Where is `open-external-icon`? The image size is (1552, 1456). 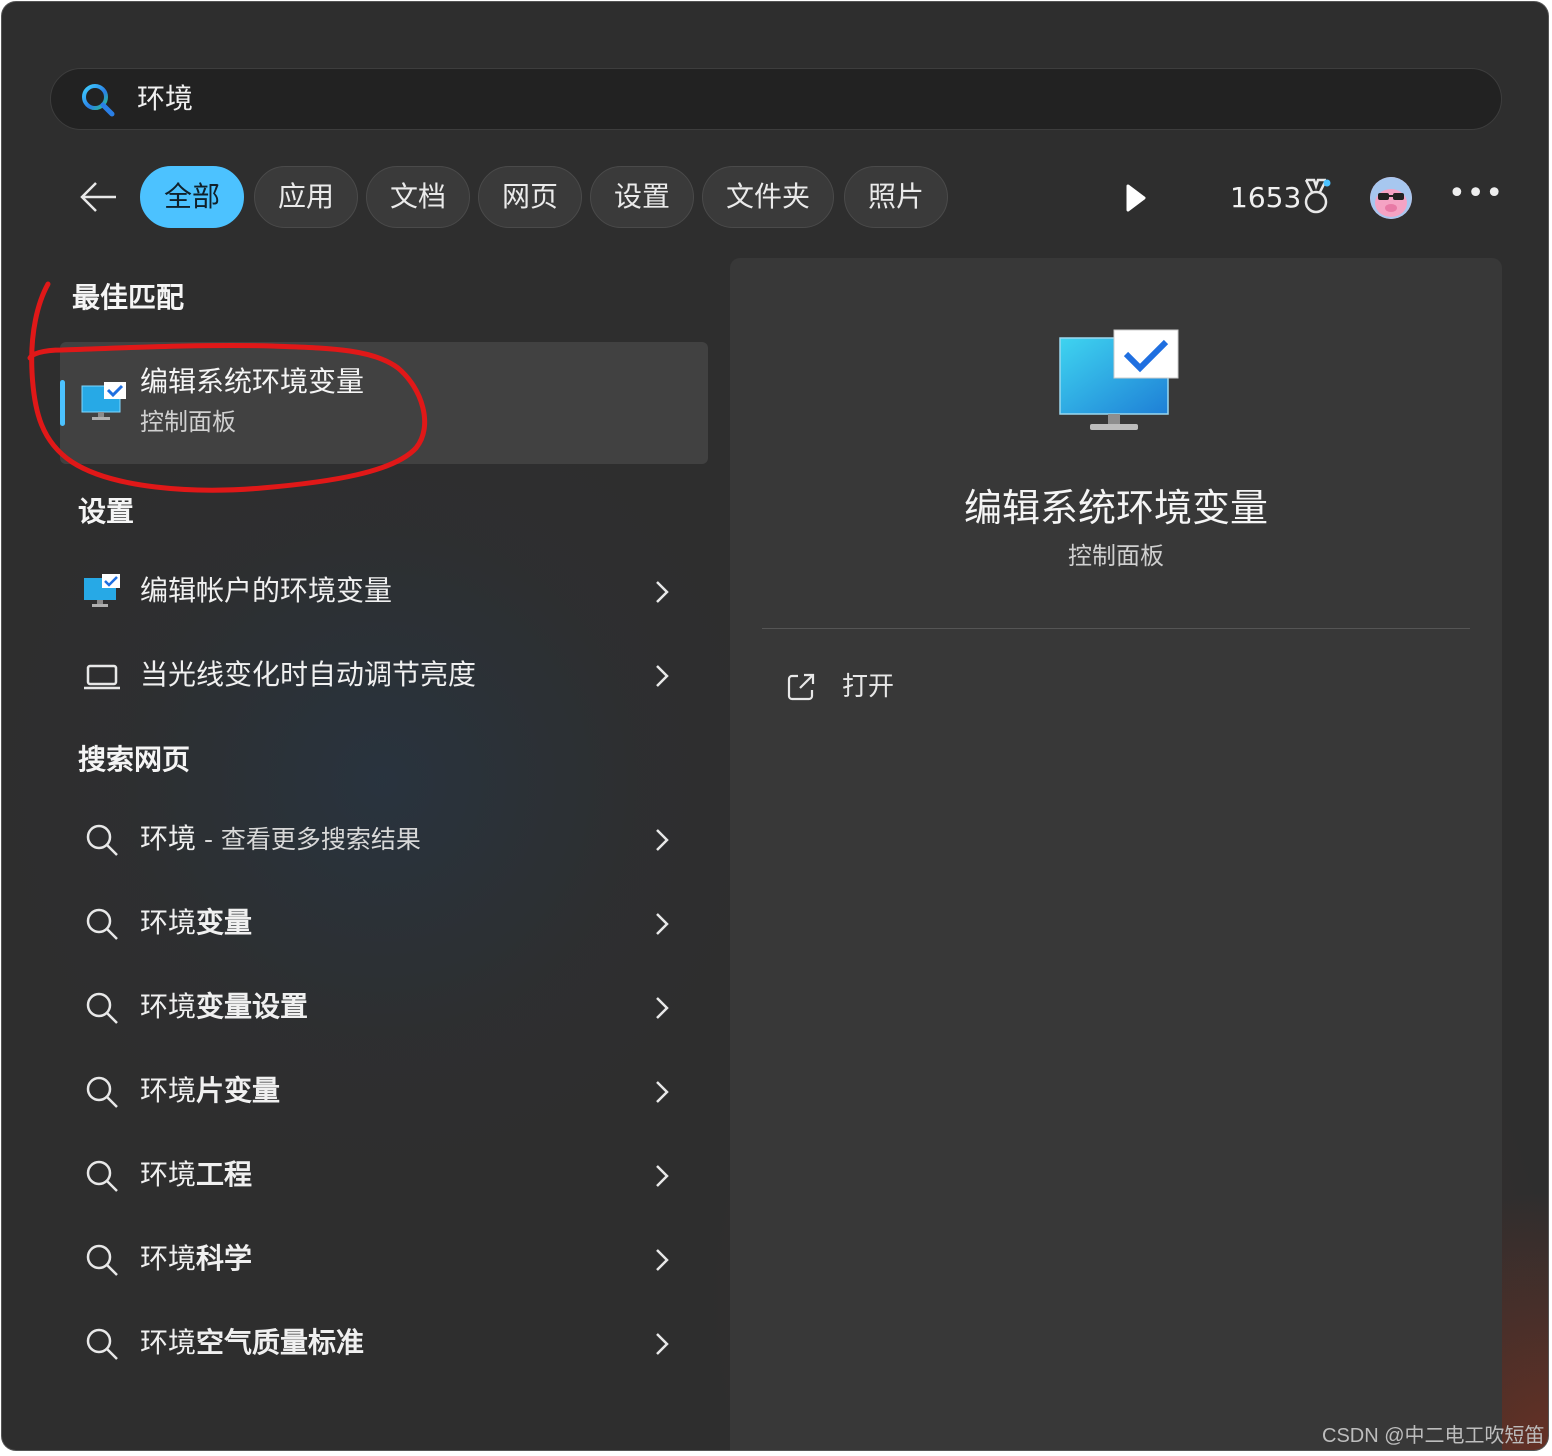
open-external-icon is located at coordinates (801, 687).